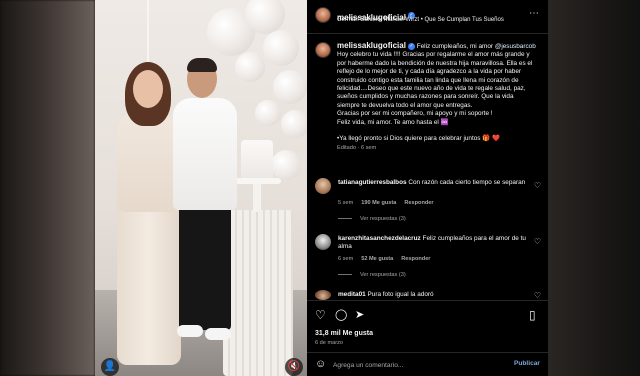 The width and height of the screenshot is (640, 376). Describe the element at coordinates (427, 323) in the screenshot. I see `post-actions-bar: ♡ ◯ ➤ ▯ 31,8 mil Me gusta 6 de marzo` at that location.